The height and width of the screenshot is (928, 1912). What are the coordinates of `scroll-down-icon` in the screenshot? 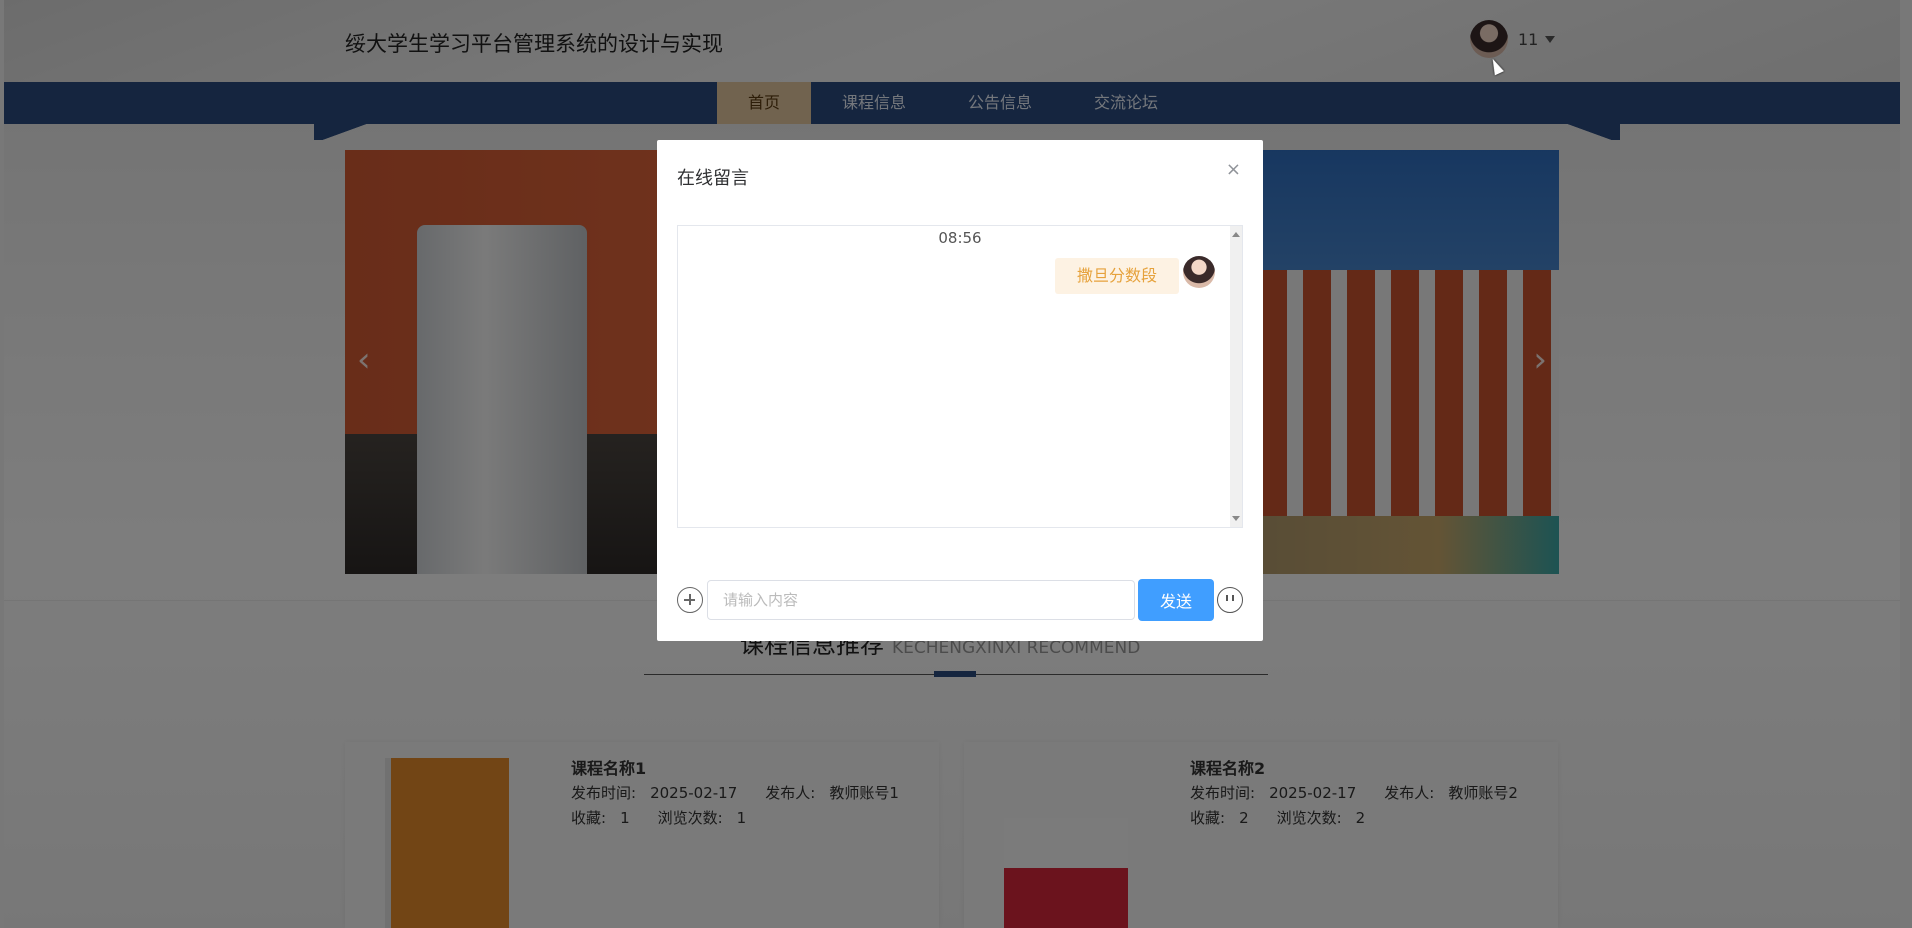 It's located at (1236, 518).